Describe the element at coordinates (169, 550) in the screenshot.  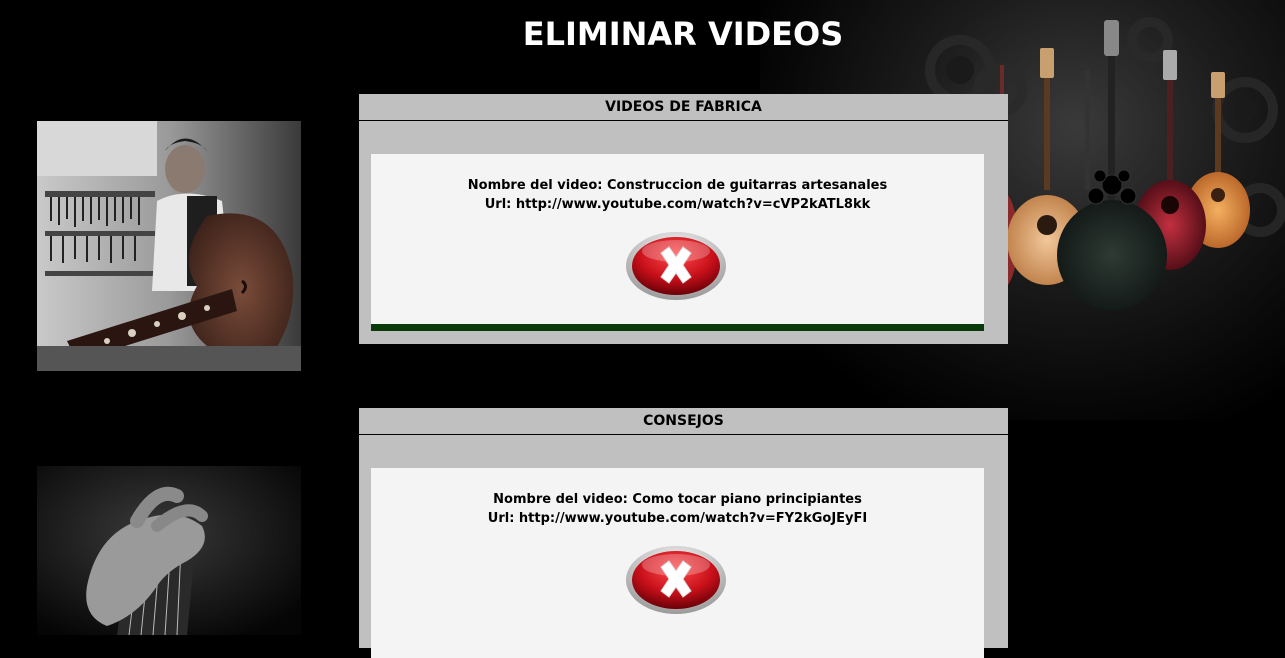
I see `guitar-hand-photo` at that location.